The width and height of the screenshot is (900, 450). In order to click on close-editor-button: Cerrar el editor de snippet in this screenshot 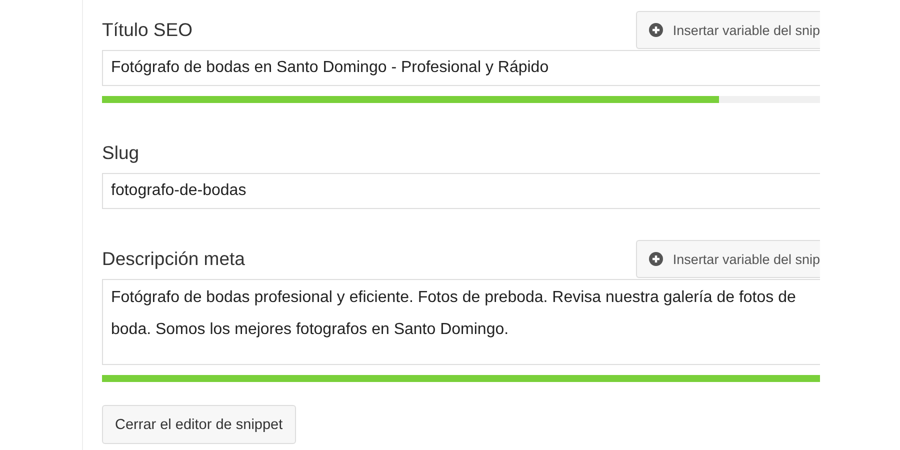, I will do `click(199, 424)`.